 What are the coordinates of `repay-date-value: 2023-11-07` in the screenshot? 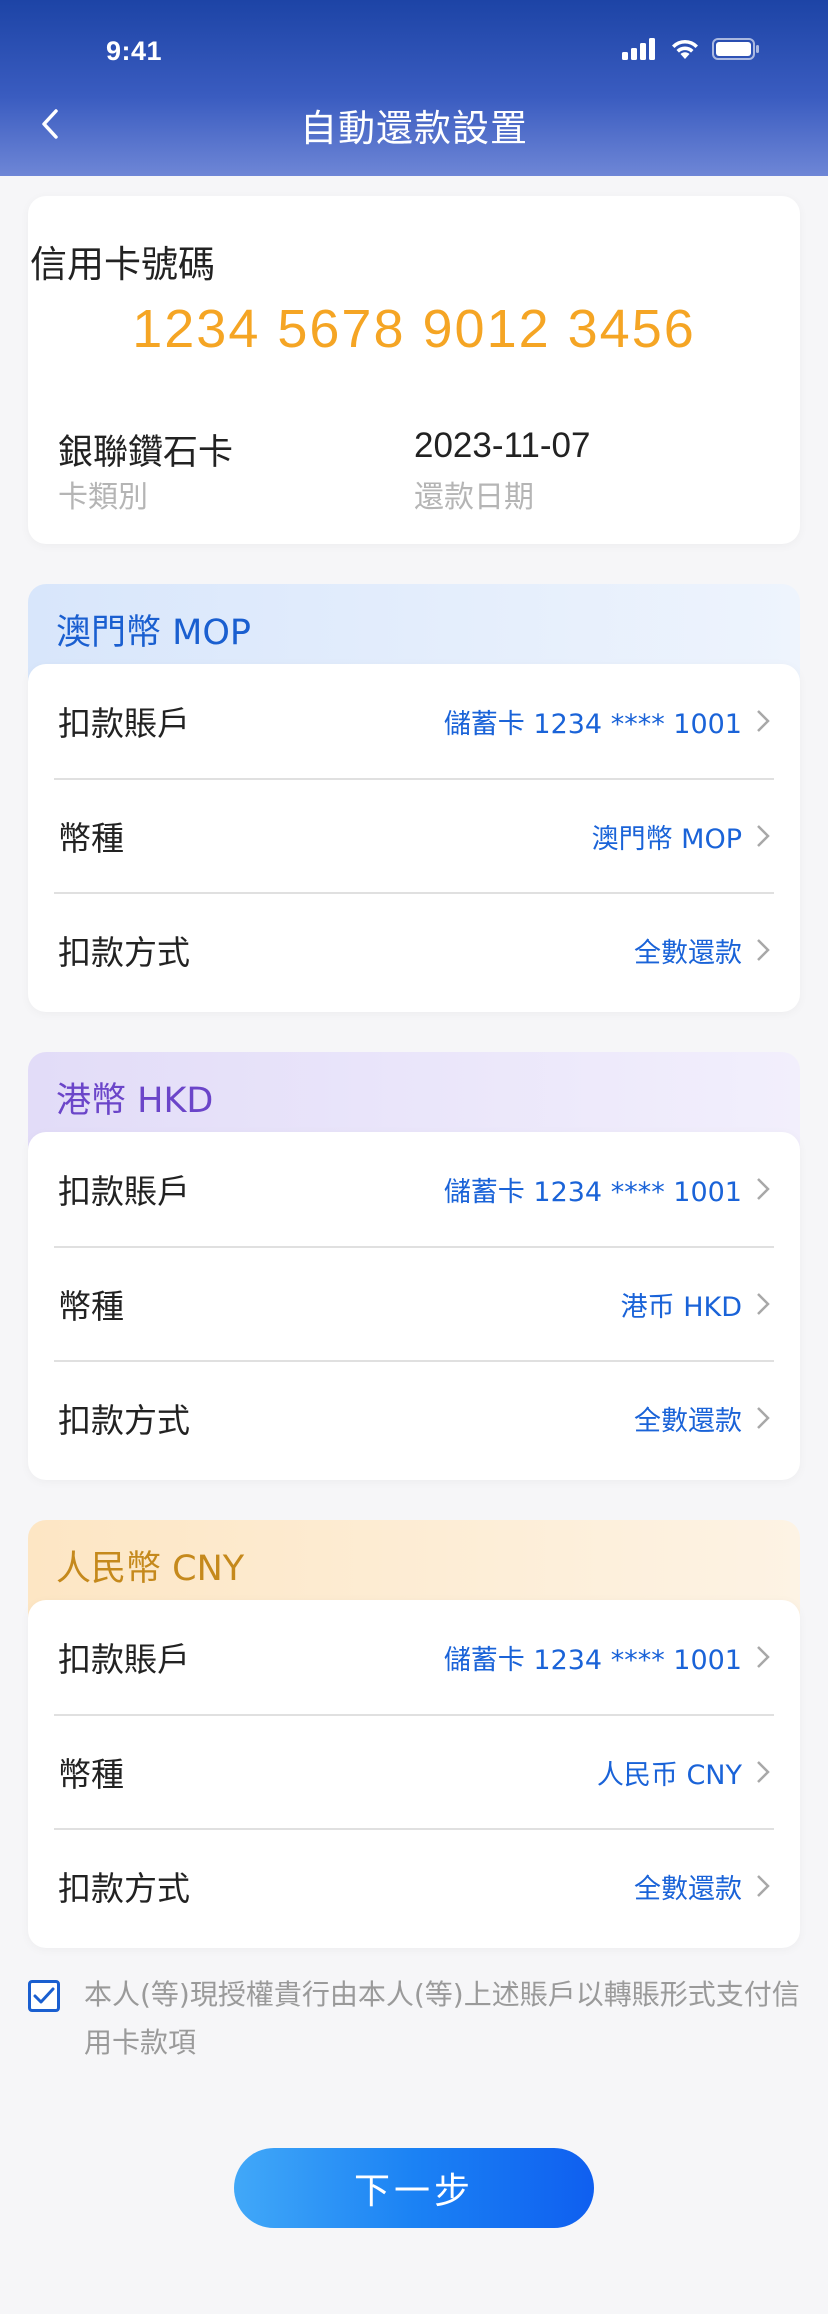 It's located at (502, 445).